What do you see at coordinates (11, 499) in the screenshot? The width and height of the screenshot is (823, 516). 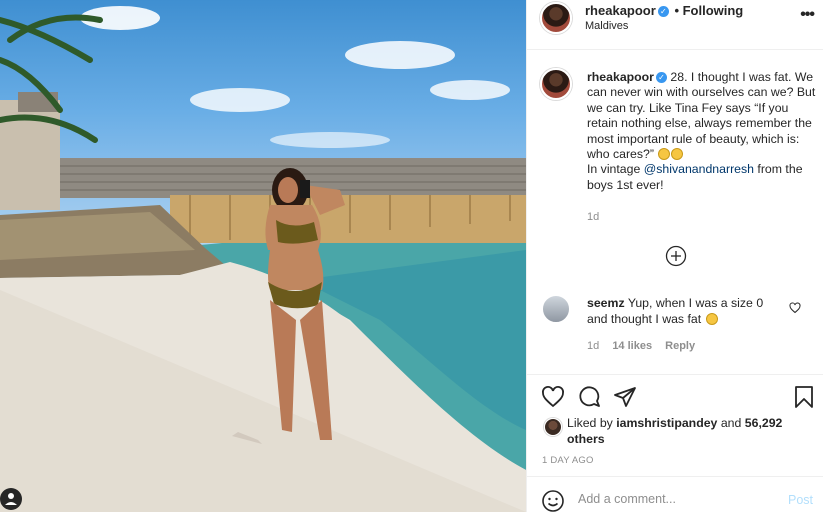 I see `user-tag-icon` at bounding box center [11, 499].